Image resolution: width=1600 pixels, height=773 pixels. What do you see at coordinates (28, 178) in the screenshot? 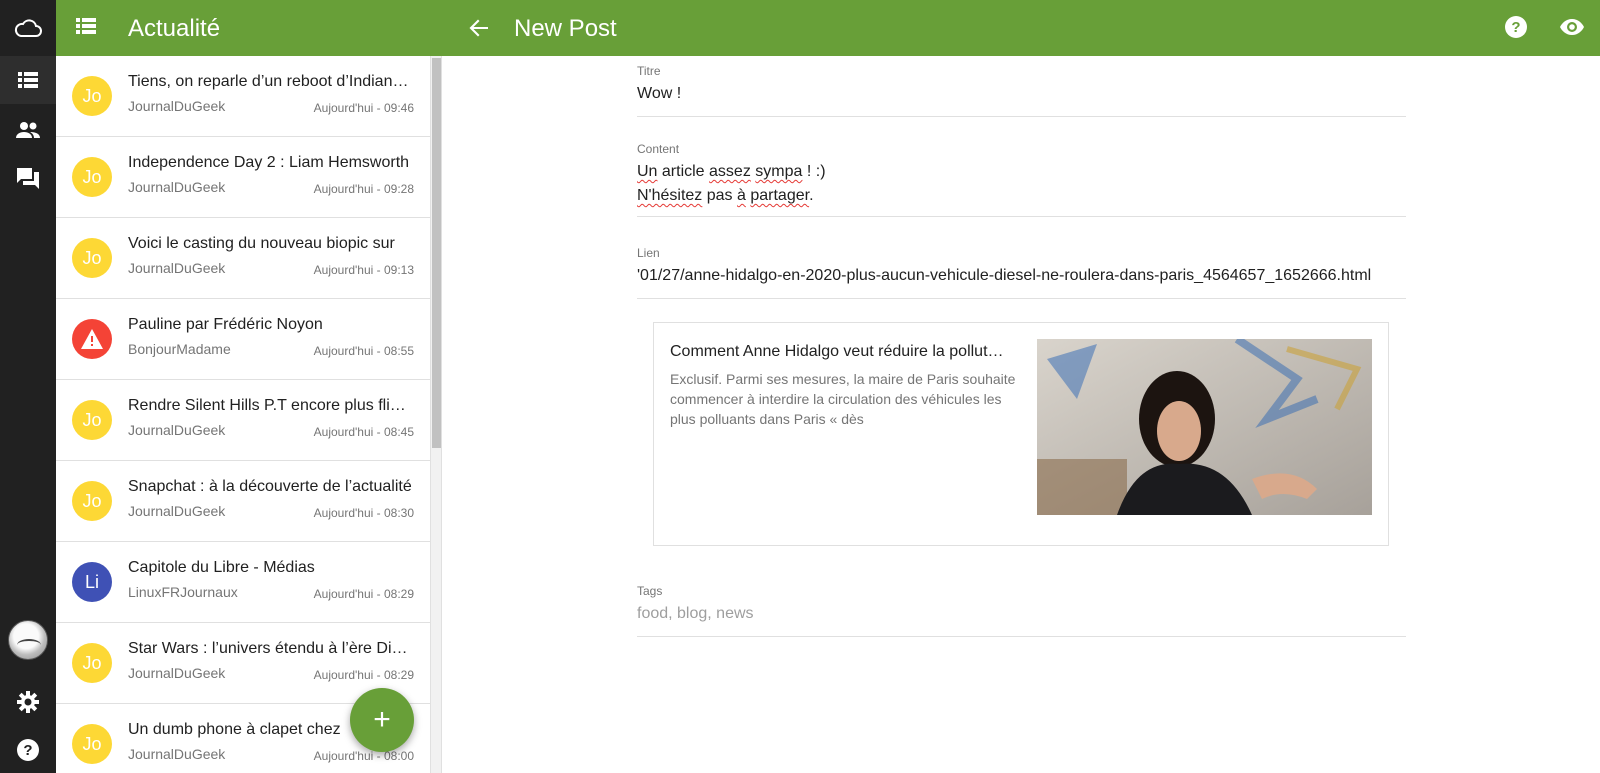
I see `forum-icon` at bounding box center [28, 178].